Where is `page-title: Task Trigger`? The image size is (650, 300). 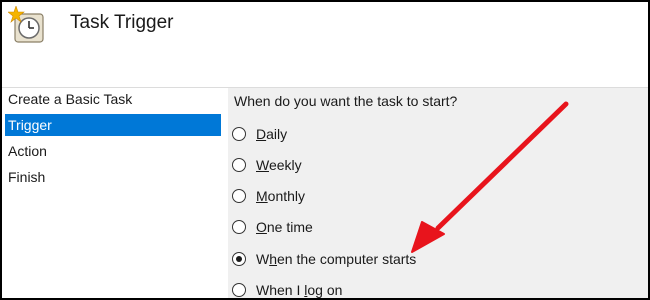
page-title: Task Trigger is located at coordinates (122, 22).